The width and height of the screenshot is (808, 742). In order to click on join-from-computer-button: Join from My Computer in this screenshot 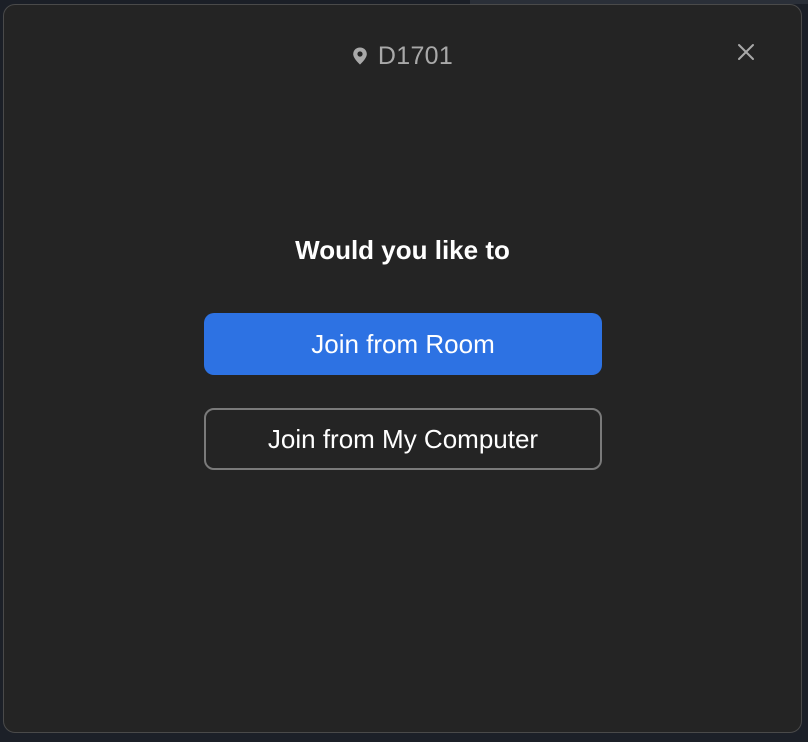, I will do `click(403, 439)`.